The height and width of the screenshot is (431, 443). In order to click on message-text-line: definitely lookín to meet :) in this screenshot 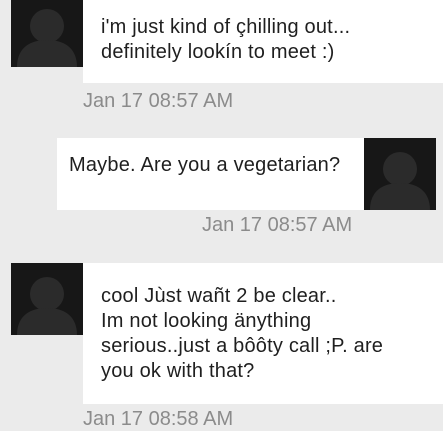, I will do `click(218, 52)`.